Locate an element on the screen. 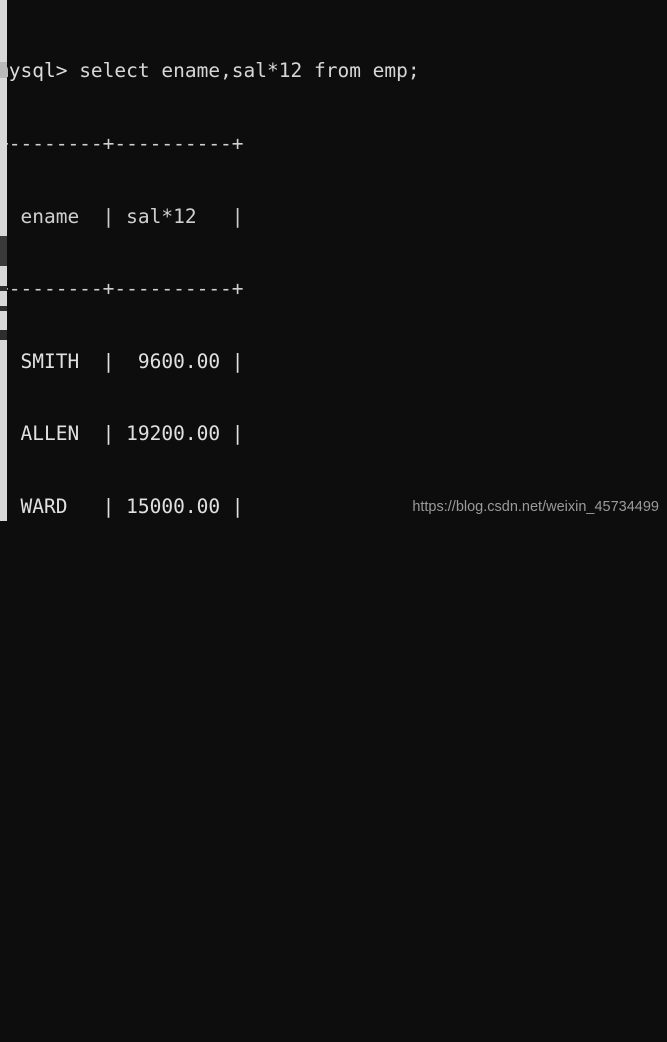 This screenshot has height=1042, width=667. table-row: | CLARK | 29400.00 | is located at coordinates (122, 797).